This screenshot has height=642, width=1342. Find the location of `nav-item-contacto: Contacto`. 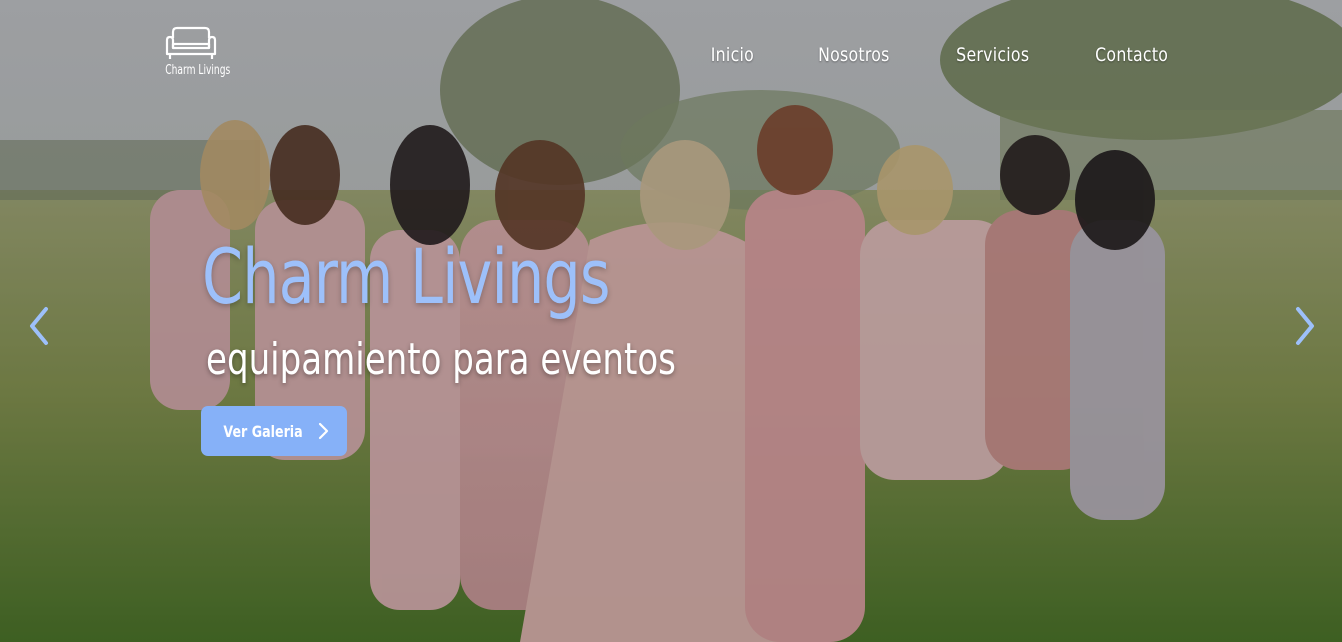

nav-item-contacto: Contacto is located at coordinates (1132, 55).